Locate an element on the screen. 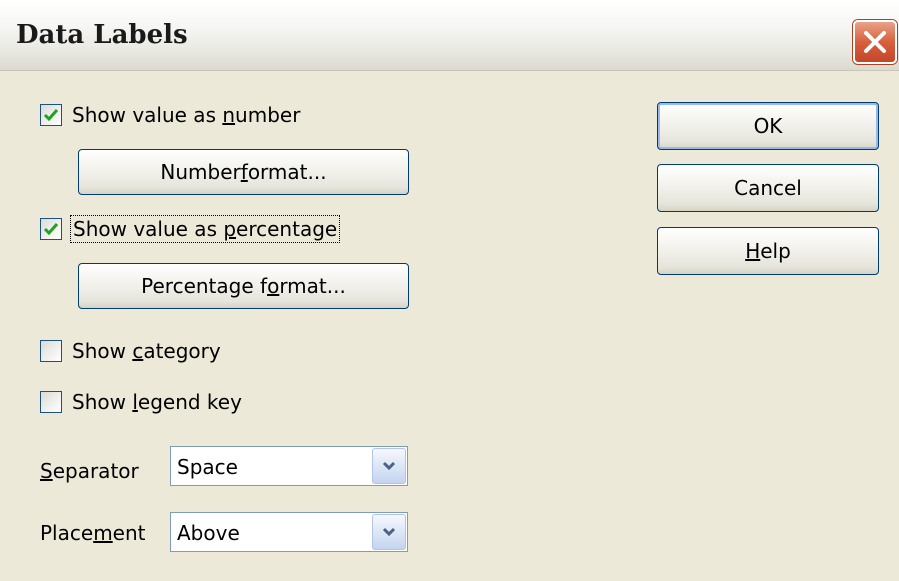 Image resolution: width=899 pixels, height=581 pixels. help-button-label: Help is located at coordinates (768, 251).